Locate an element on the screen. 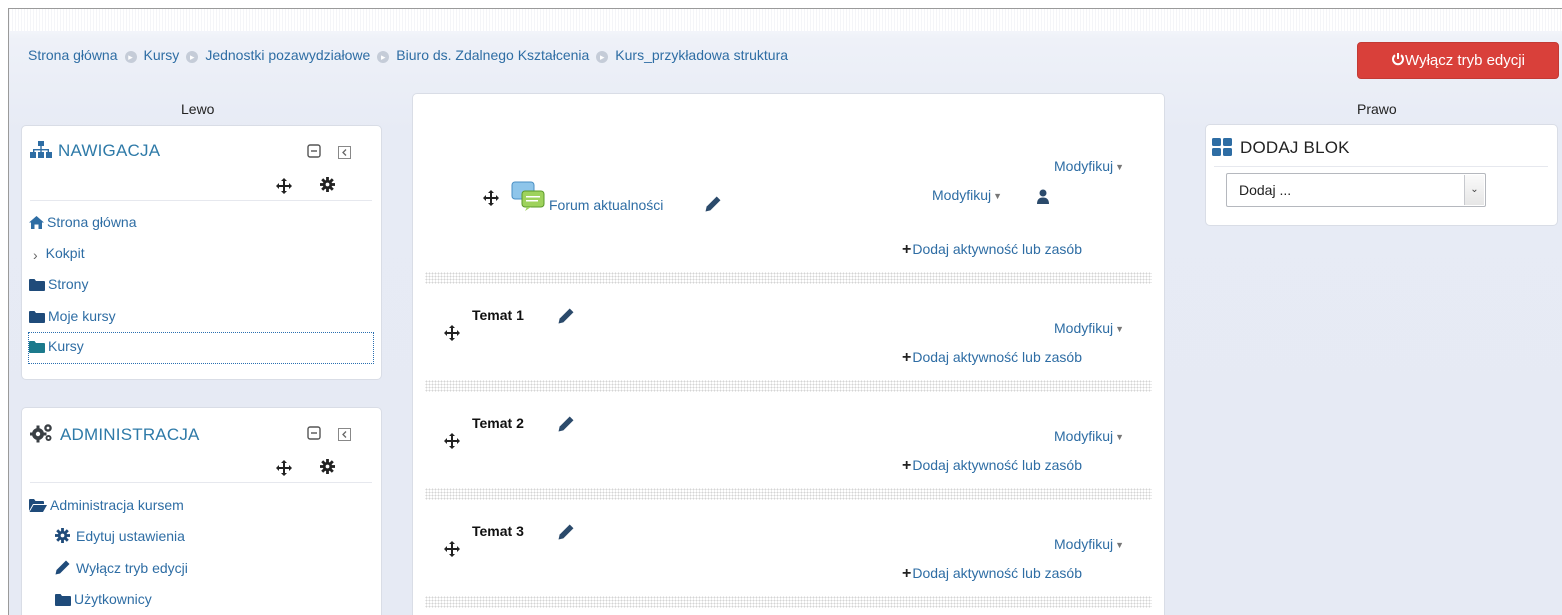  breadcrumb-item-units: Jednostki pozawydziałowe is located at coordinates (287, 55).